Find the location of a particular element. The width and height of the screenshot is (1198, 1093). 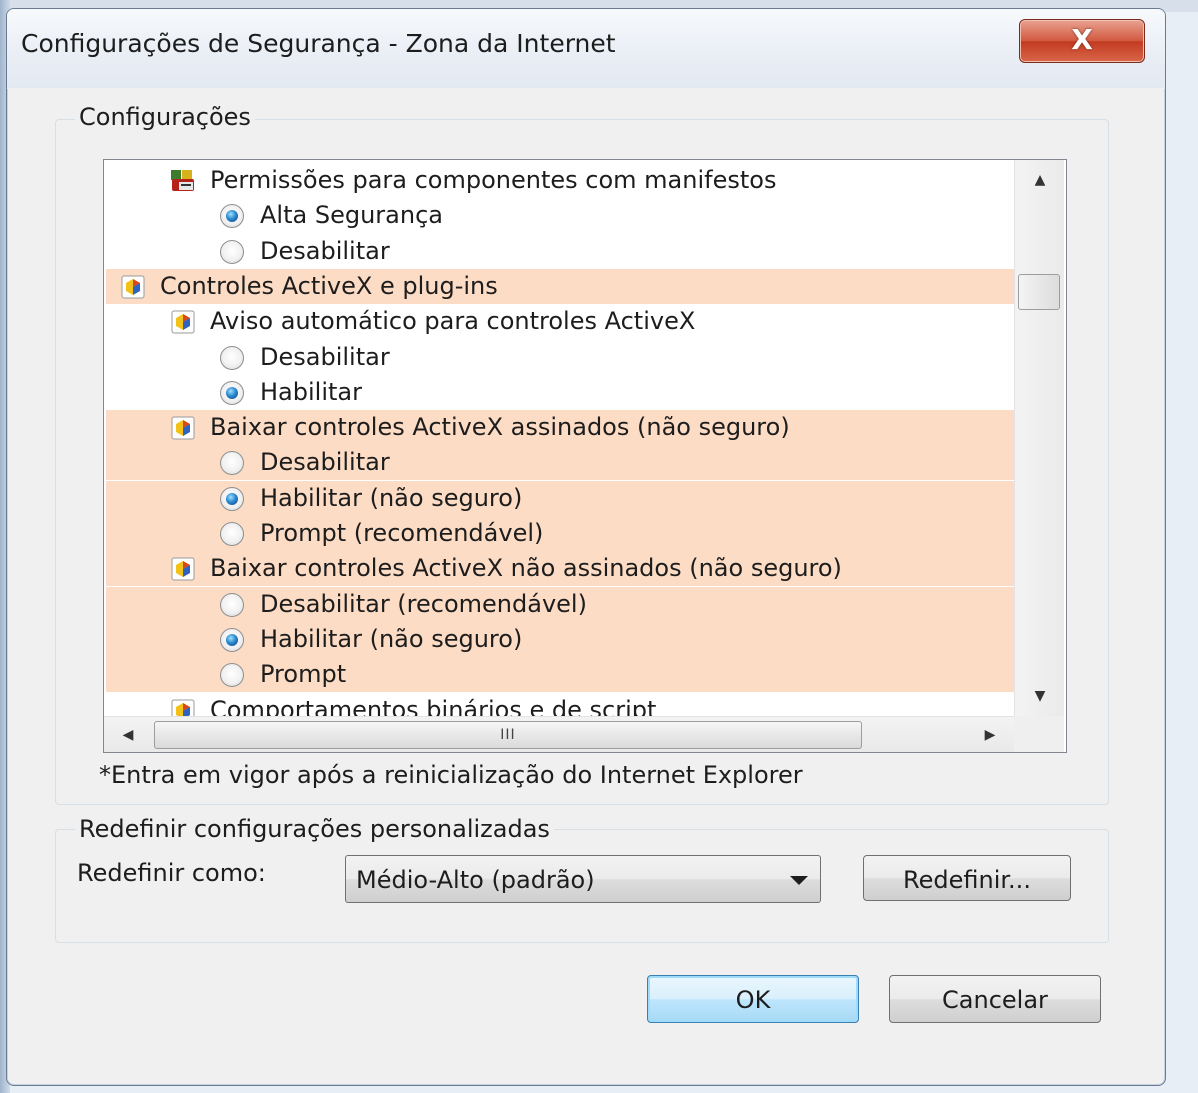

reset-level-select: Médio-Alto (padrão) is located at coordinates (583, 879).